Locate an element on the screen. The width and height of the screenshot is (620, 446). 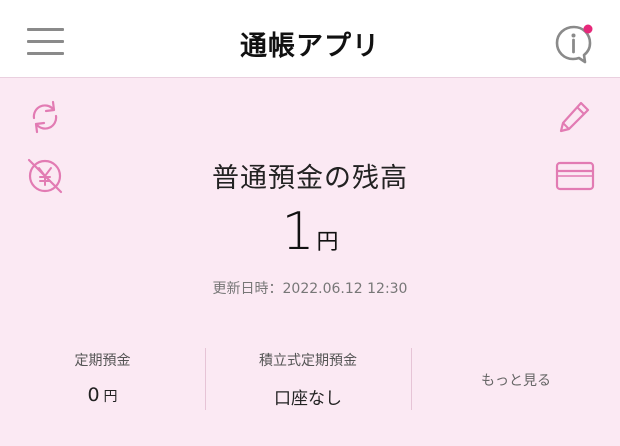
refresh-icon is located at coordinates (45, 119).